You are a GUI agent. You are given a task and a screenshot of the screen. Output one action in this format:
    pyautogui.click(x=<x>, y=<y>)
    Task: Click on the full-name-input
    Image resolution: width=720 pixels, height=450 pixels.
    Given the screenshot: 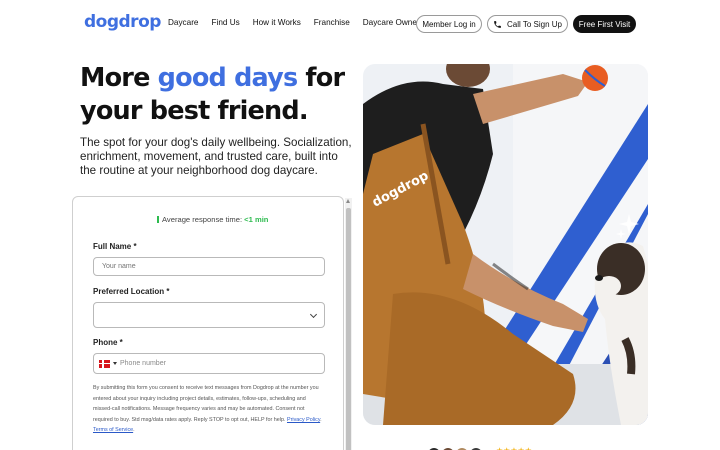 What is the action you would take?
    pyautogui.click(x=209, y=266)
    